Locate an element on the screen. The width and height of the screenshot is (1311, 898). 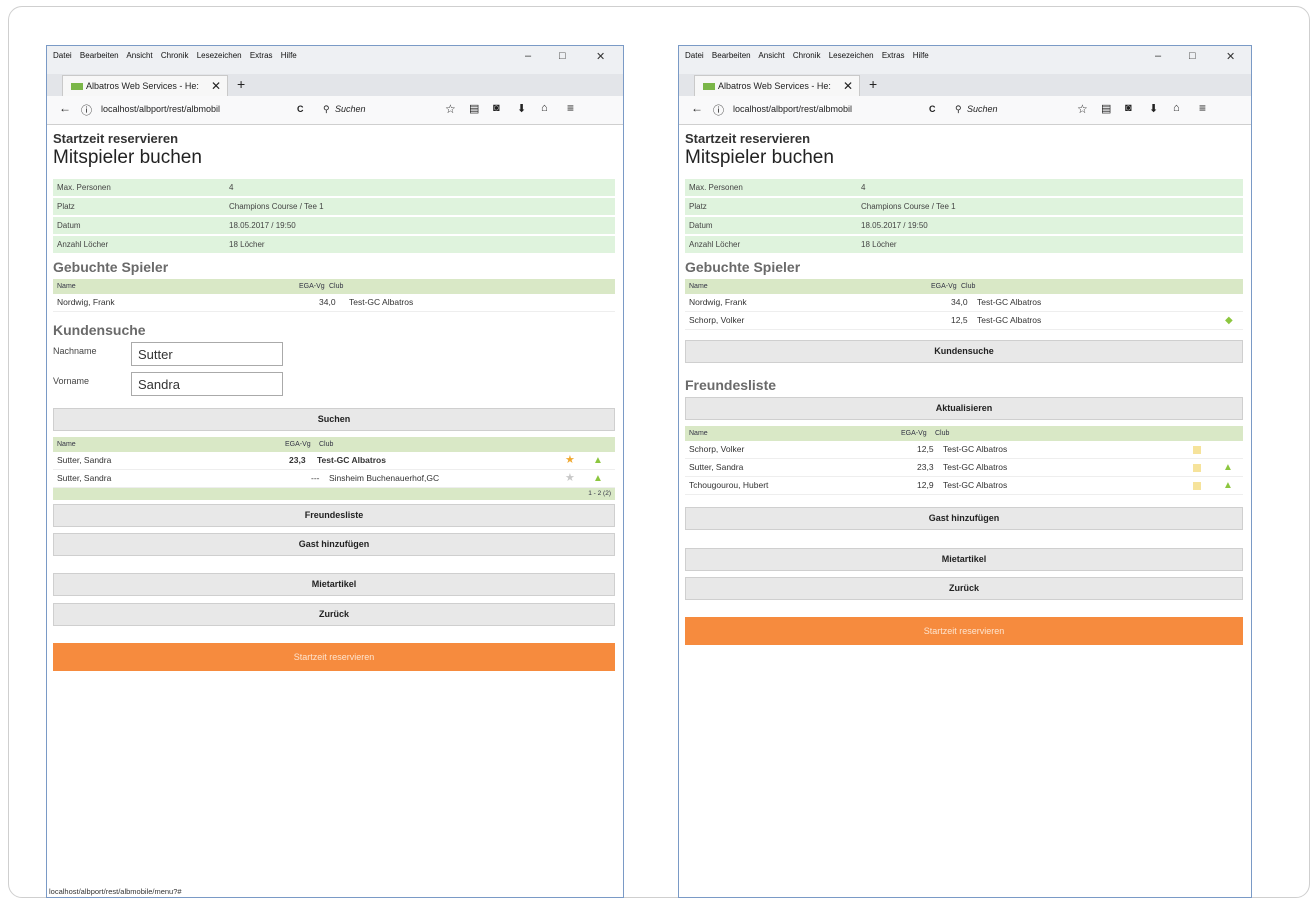
status-bar-url: localhost/albport/rest/albmobile/menu?# is located at coordinates (115, 891).